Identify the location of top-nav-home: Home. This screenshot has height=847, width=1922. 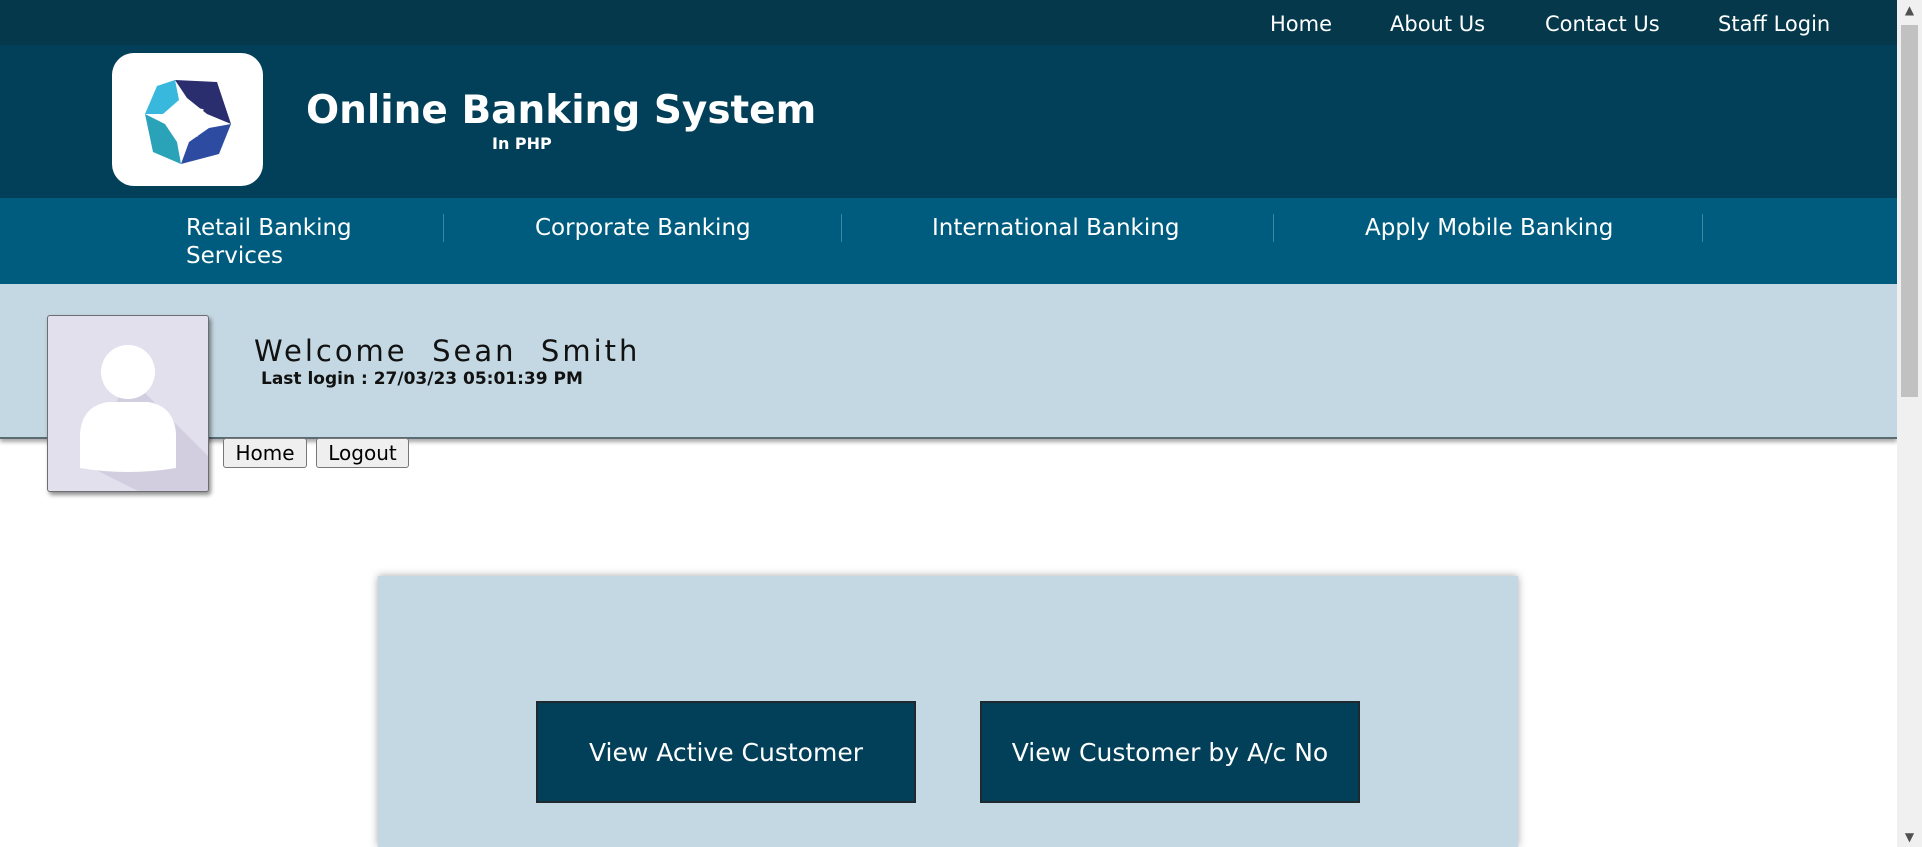
(1301, 24).